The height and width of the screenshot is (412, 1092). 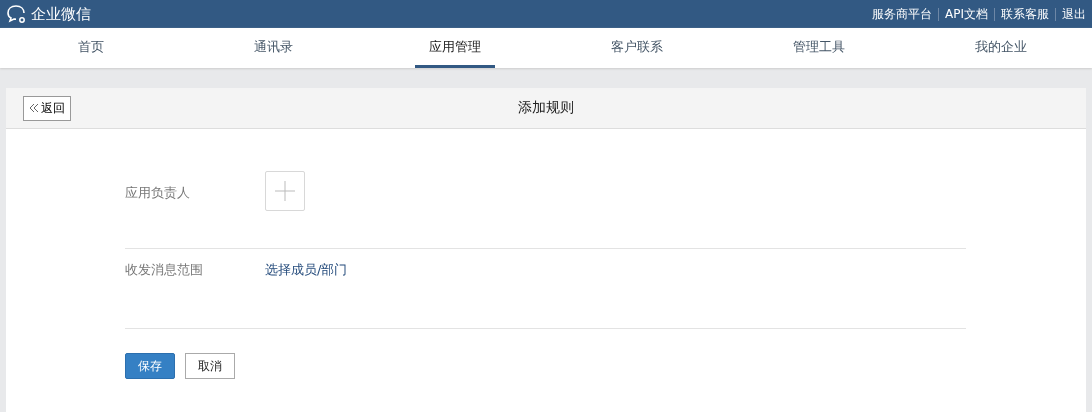 What do you see at coordinates (34, 108) in the screenshot?
I see `double-chevron-icon` at bounding box center [34, 108].